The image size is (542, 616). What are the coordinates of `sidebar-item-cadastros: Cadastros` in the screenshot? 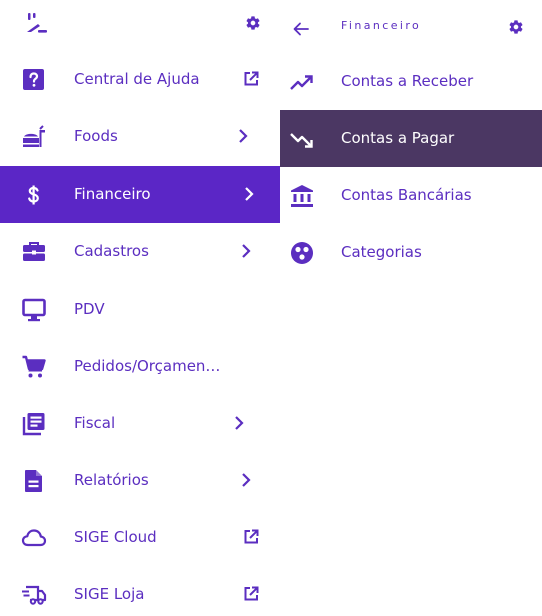 It's located at (140, 251).